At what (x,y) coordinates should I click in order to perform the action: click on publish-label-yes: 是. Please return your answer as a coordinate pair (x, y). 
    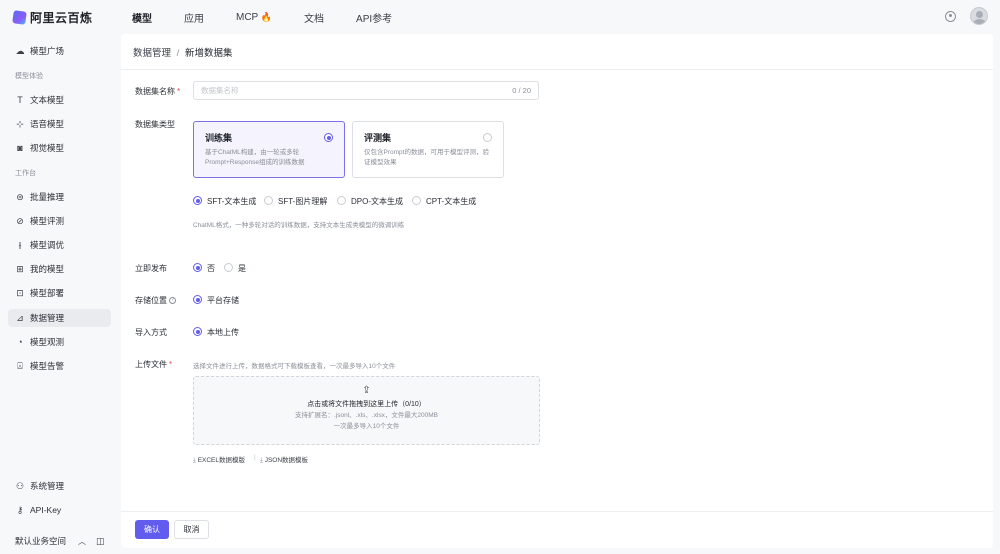
    Looking at the image, I should click on (242, 268).